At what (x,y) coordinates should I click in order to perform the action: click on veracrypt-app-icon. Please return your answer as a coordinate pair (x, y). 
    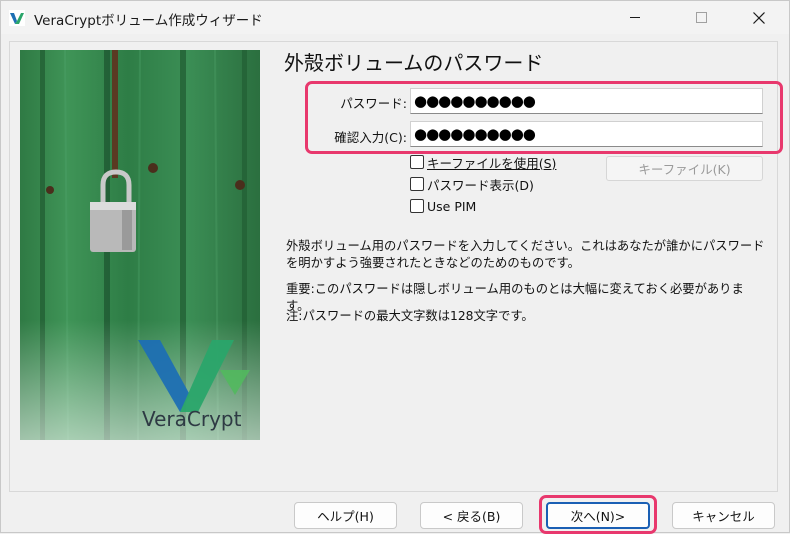
    Looking at the image, I should click on (17, 18).